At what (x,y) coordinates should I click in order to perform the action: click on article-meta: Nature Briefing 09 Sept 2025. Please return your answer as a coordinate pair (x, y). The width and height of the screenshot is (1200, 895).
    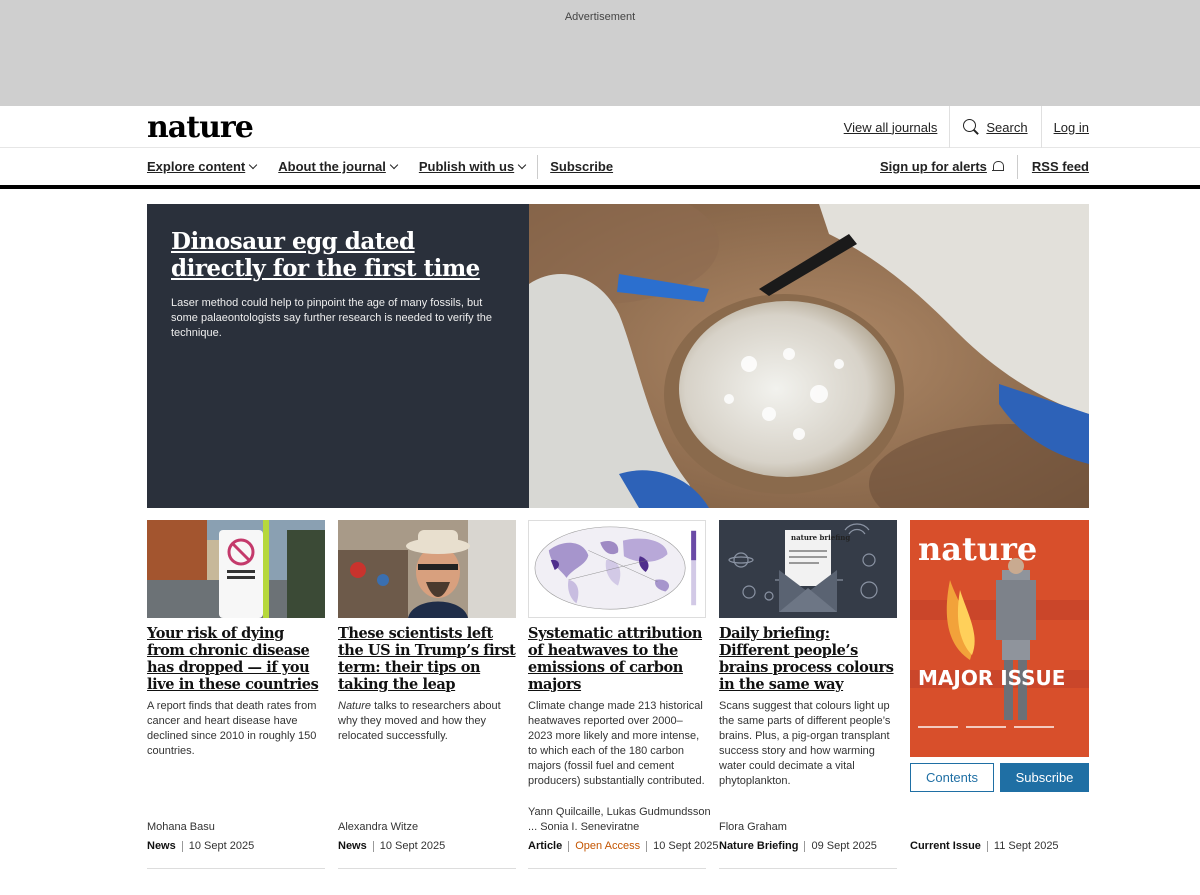
    Looking at the image, I should click on (798, 846).